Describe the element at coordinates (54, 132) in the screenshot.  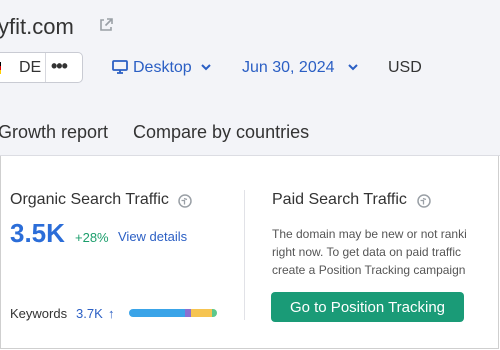
I see `tab-growth-report: Growth report` at that location.